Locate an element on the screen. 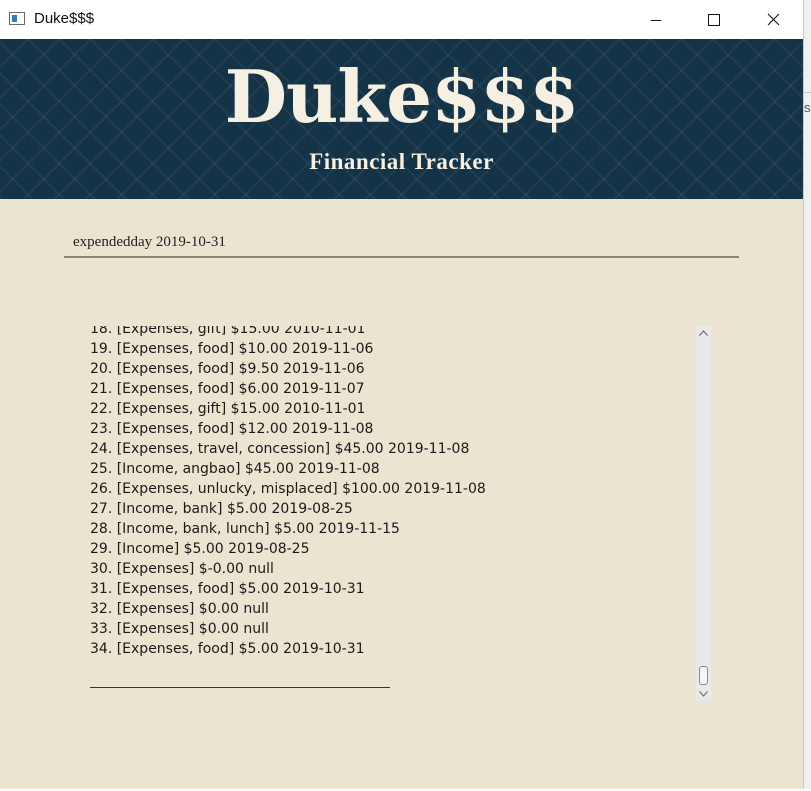 Image resolution: width=811 pixels, height=791 pixels. output-line: 19. [Expenses, food] $10.00 2019-11-06 is located at coordinates (232, 349).